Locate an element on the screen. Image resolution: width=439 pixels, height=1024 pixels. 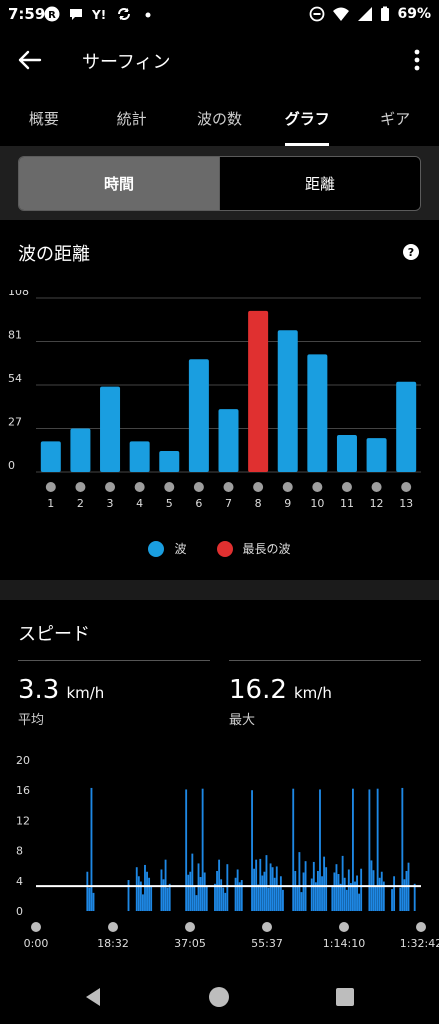
svg-text: Y! is located at coordinates (99, 15).